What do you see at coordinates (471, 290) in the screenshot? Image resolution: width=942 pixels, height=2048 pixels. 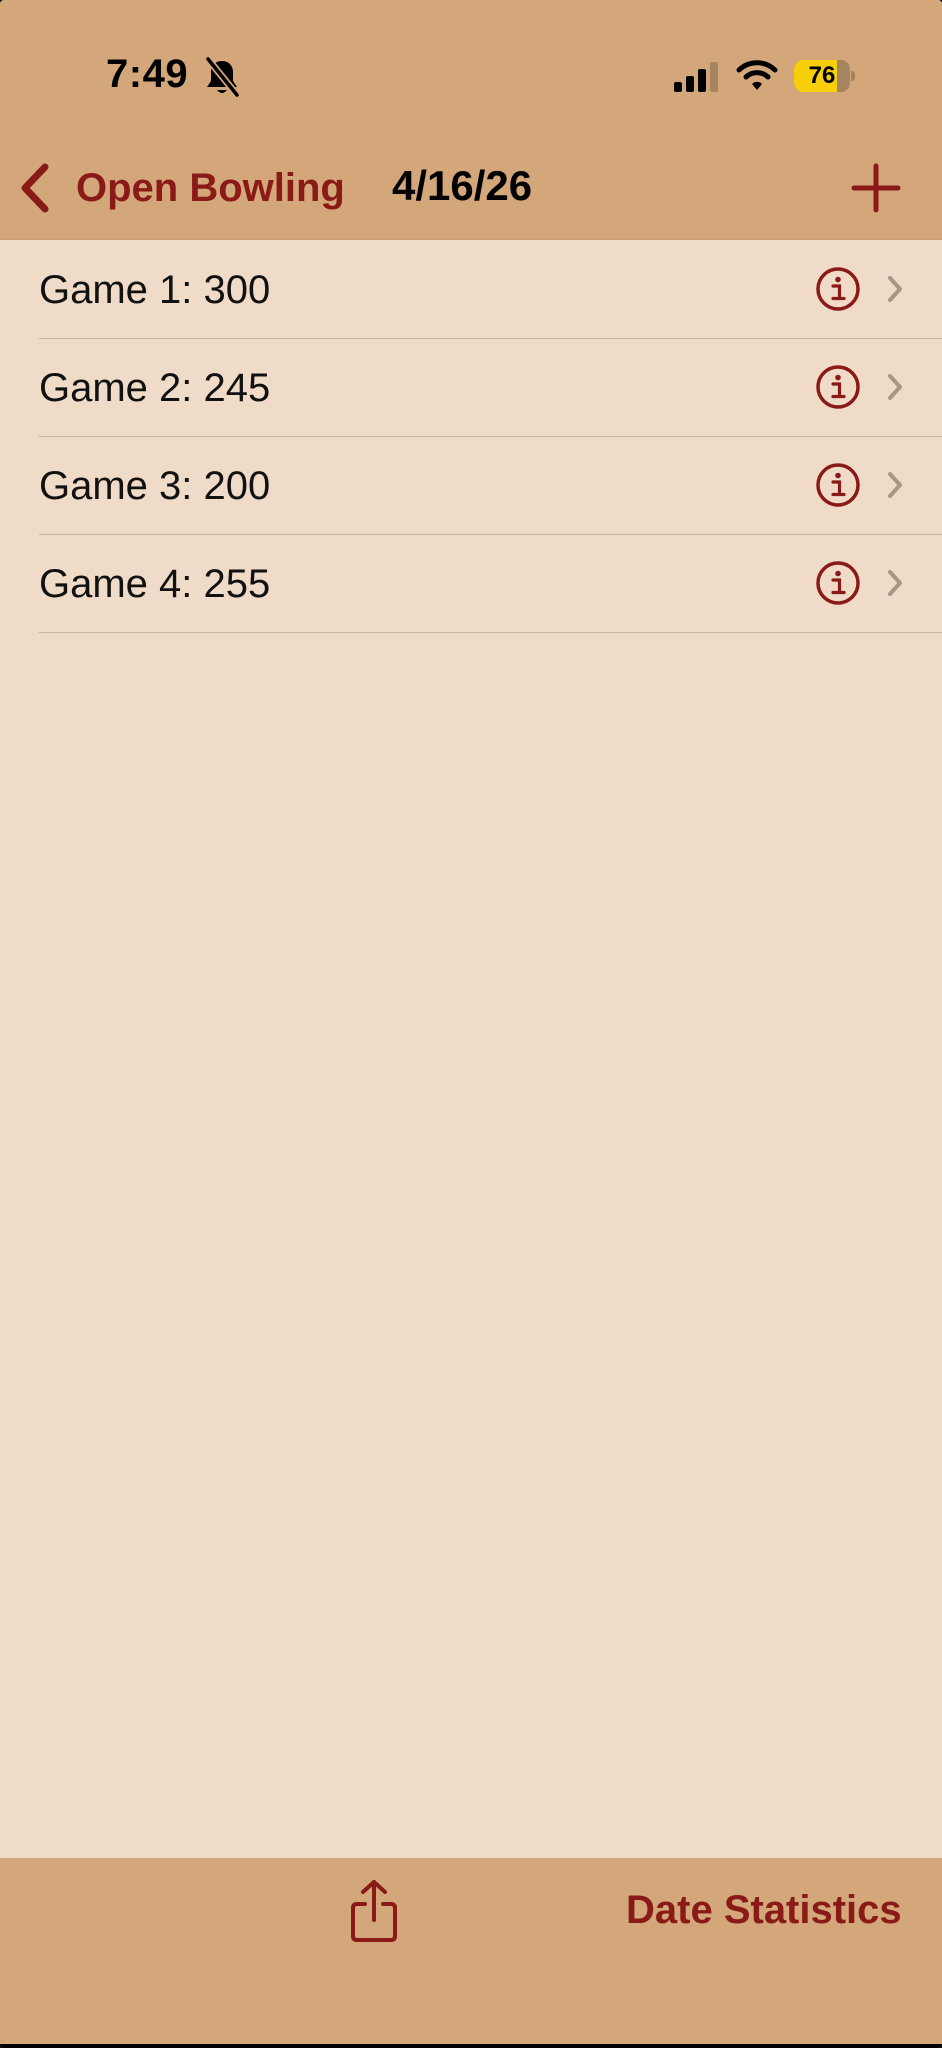 I see `list-item: Game 1: 300` at bounding box center [471, 290].